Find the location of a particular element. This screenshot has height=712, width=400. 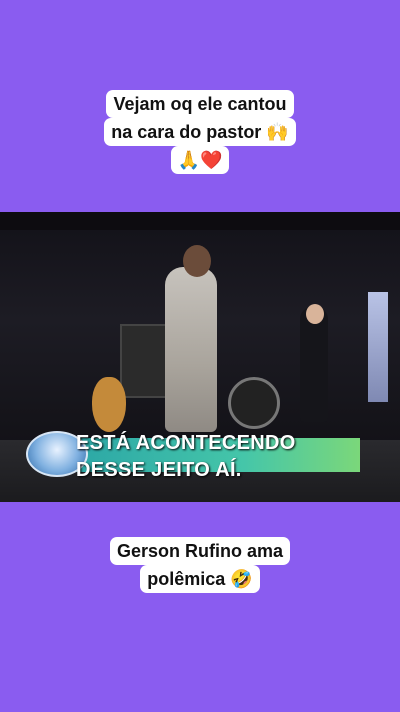

banner-line-2: DESSE JEITO AÍ. is located at coordinates (159, 470).